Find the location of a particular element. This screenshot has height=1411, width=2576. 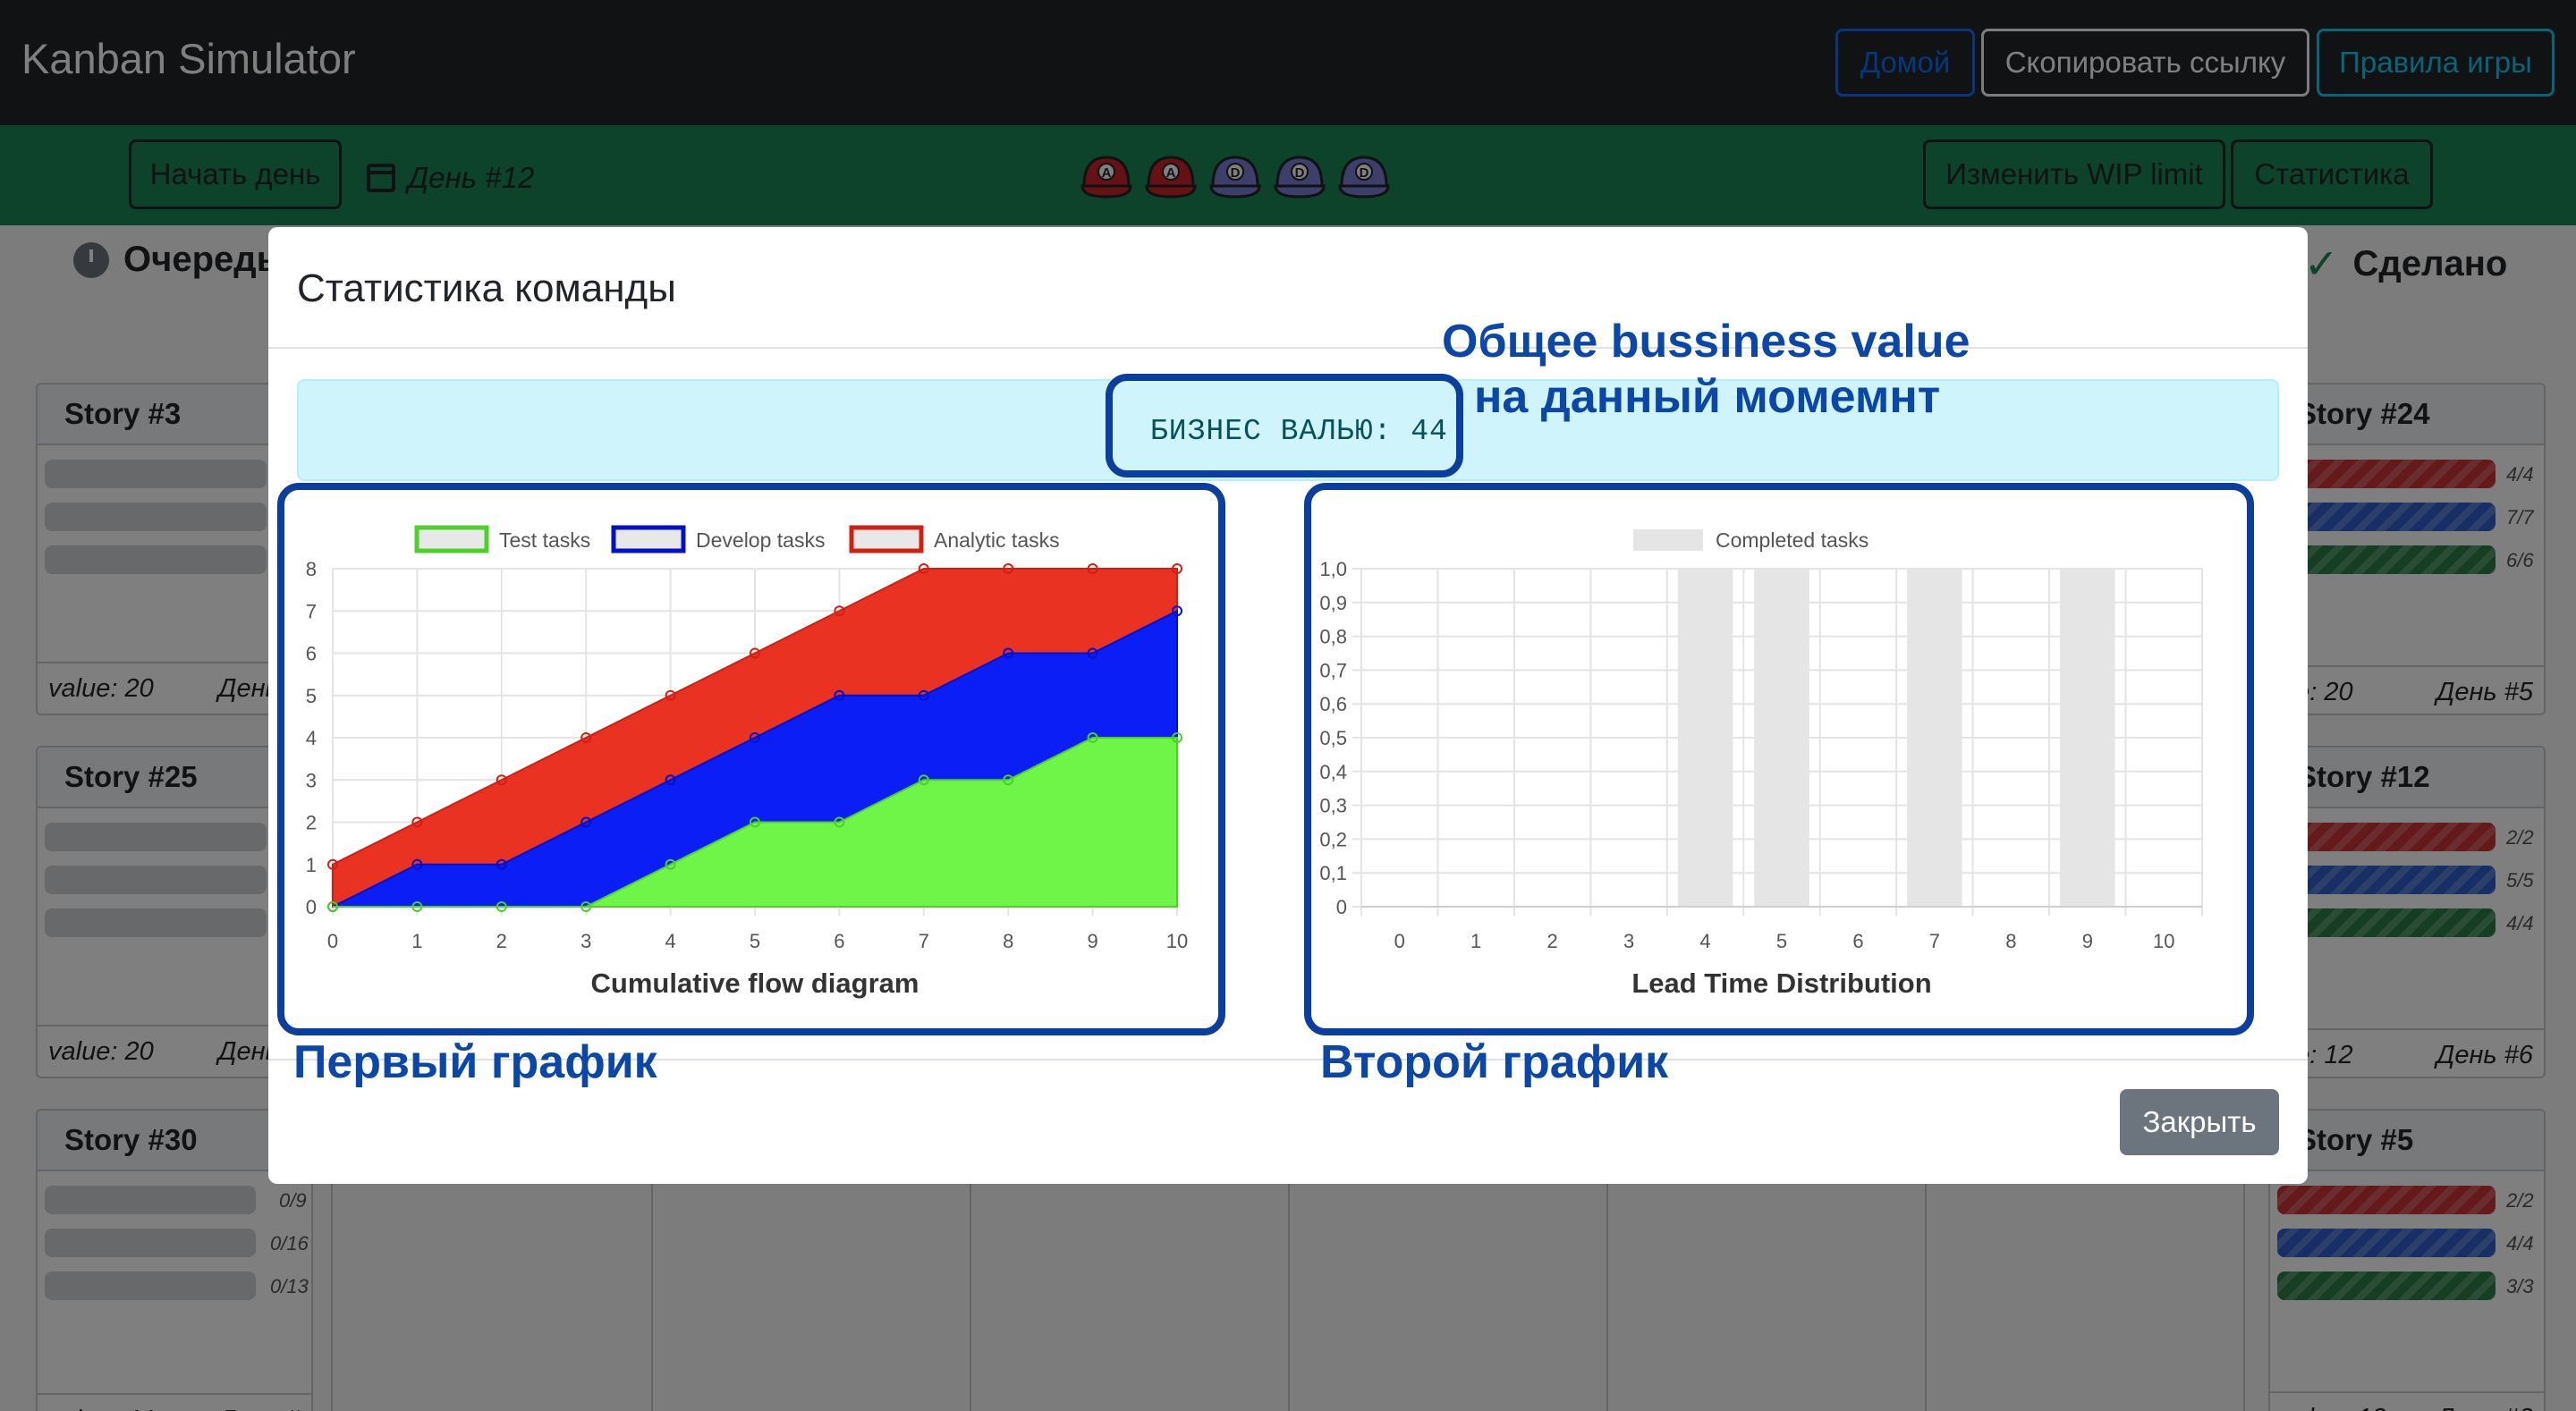

annotation-bv-line1: Общее bussiness value is located at coordinates (1706, 342).